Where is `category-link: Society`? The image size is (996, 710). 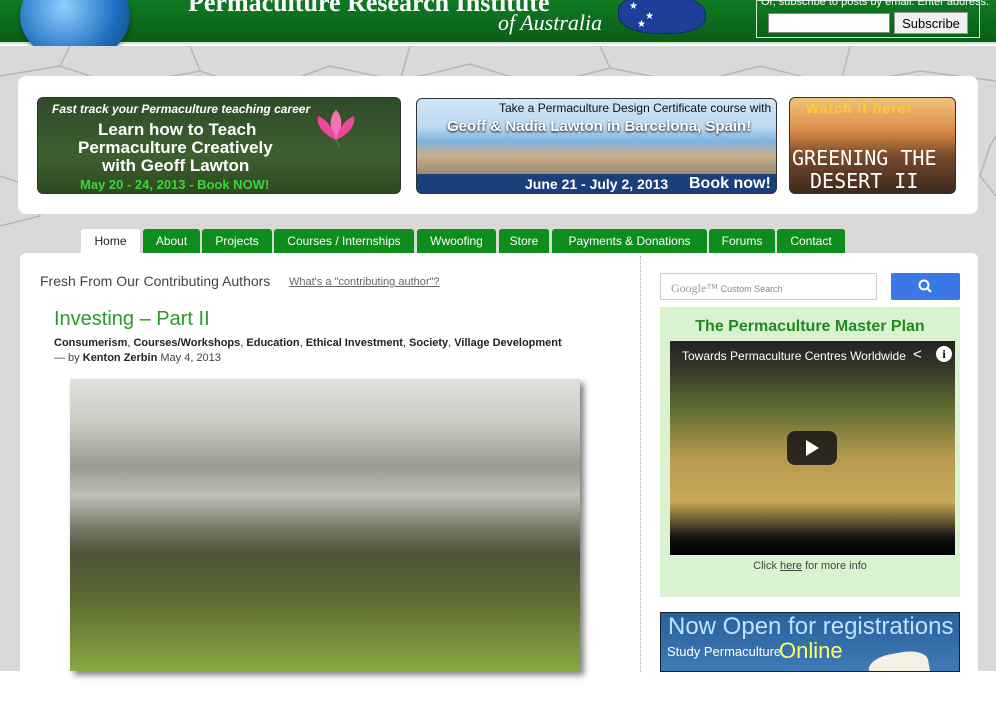 category-link: Society is located at coordinates (428, 343).